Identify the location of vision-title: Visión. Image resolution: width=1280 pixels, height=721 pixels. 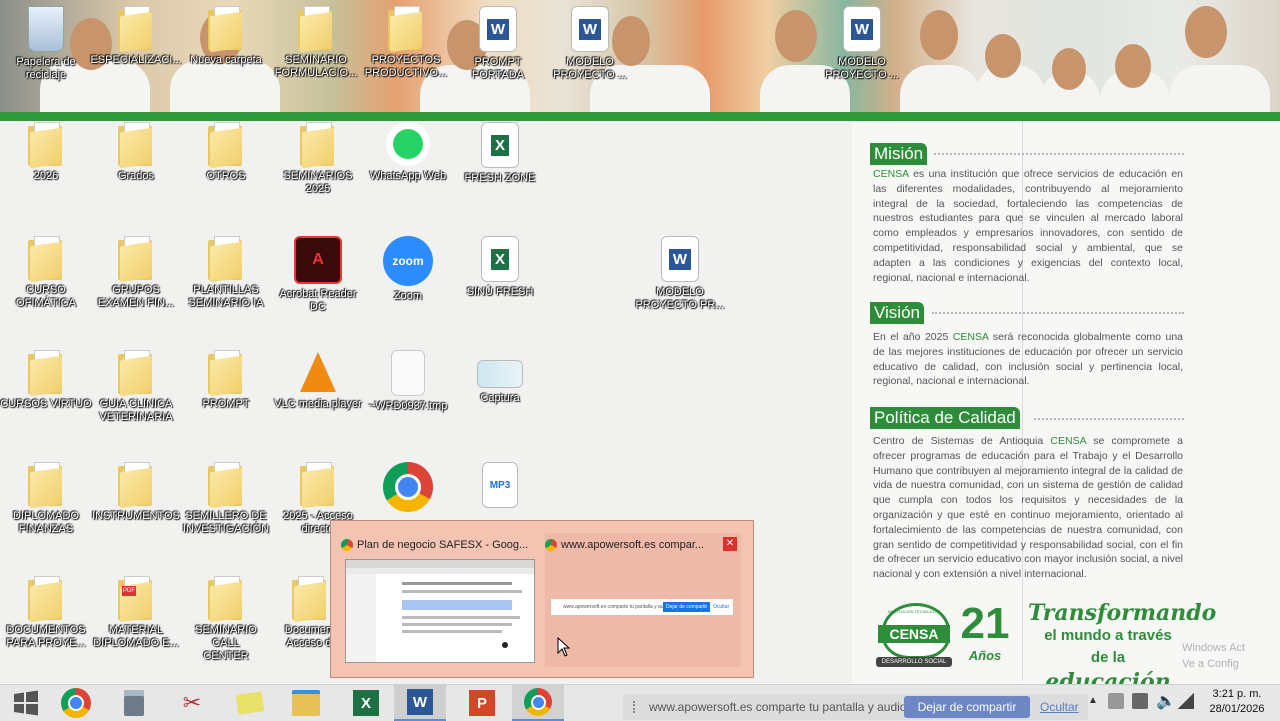
(897, 313).